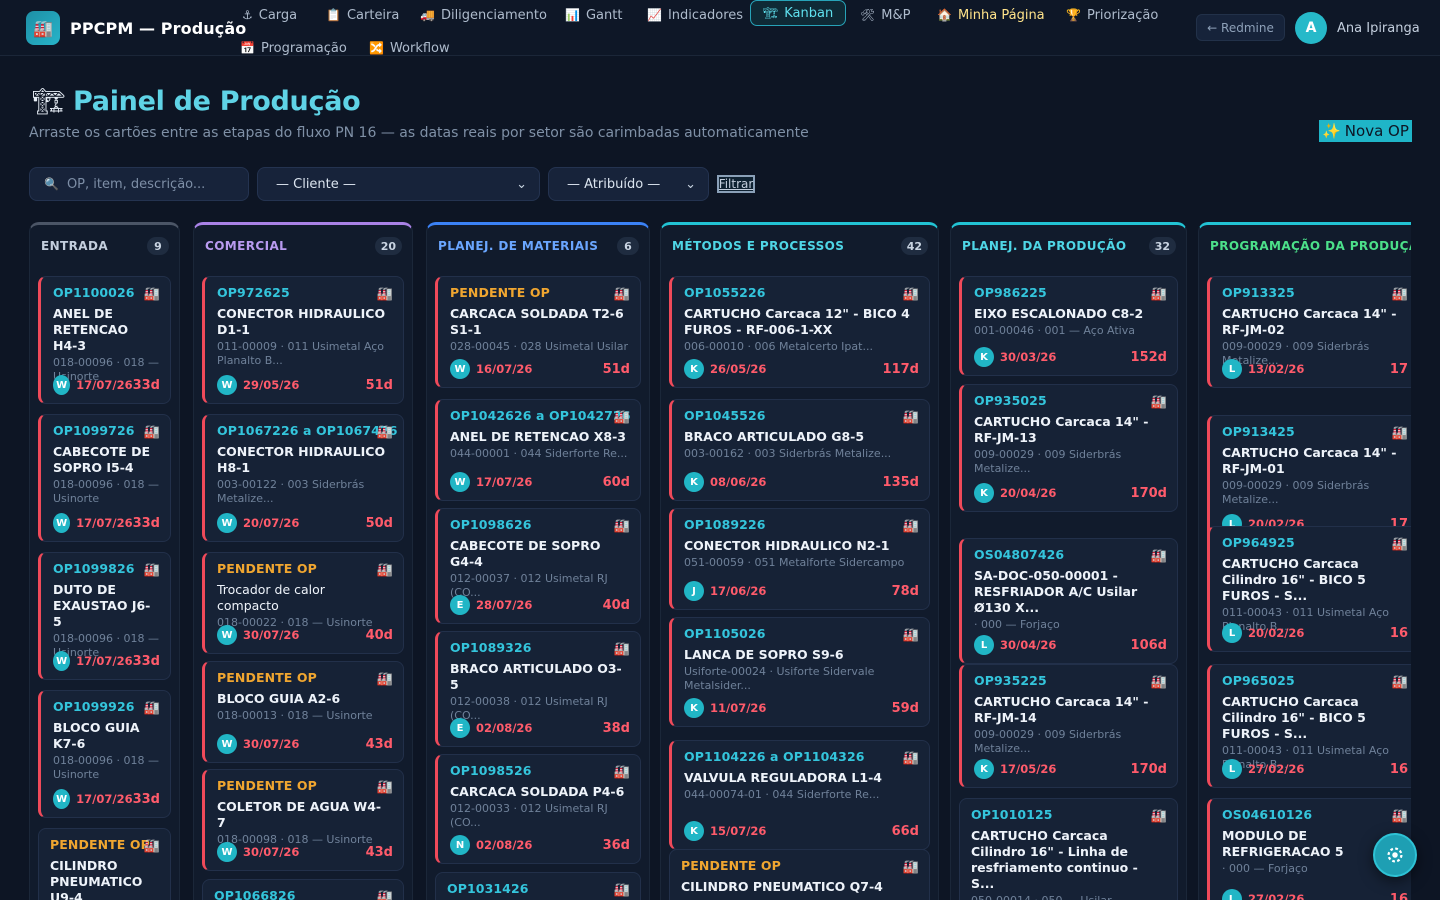  What do you see at coordinates (614, 184) in the screenshot?
I see `assigned-select-value: — Atribuído —` at bounding box center [614, 184].